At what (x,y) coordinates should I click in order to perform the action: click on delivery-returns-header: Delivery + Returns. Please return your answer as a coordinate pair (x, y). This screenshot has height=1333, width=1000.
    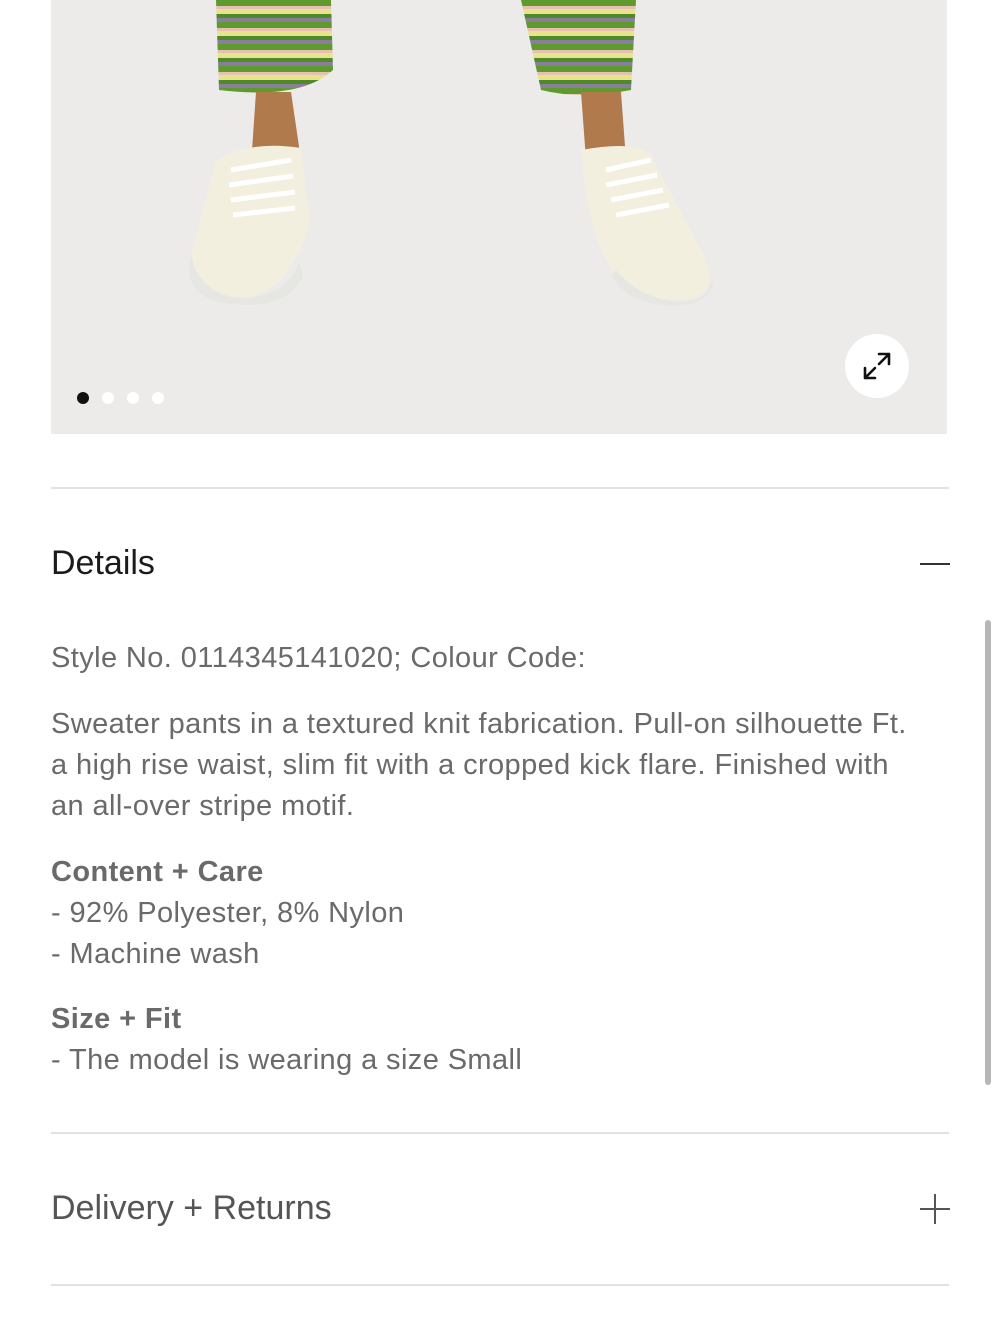
    Looking at the image, I should click on (191, 1208).